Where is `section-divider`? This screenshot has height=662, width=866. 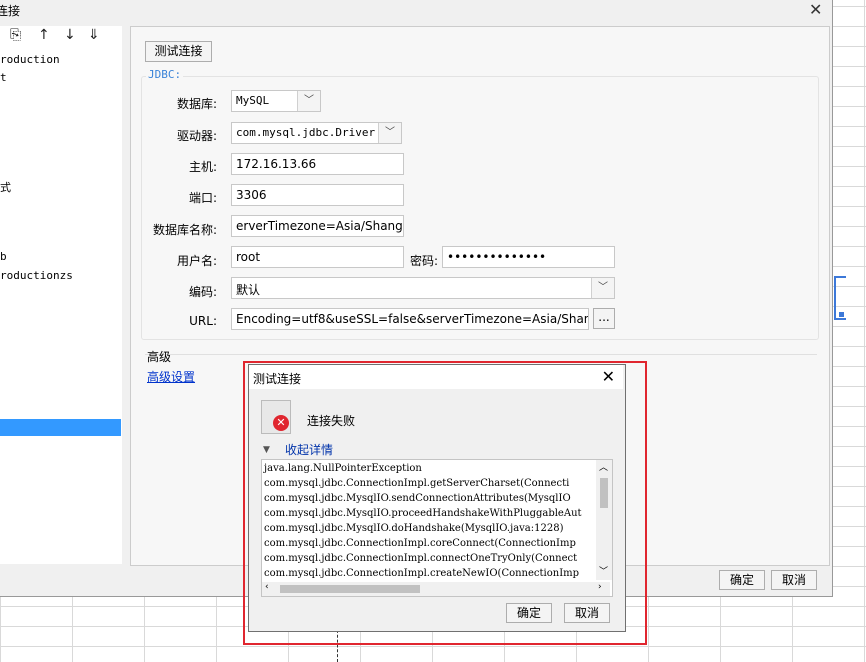 section-divider is located at coordinates (481, 354).